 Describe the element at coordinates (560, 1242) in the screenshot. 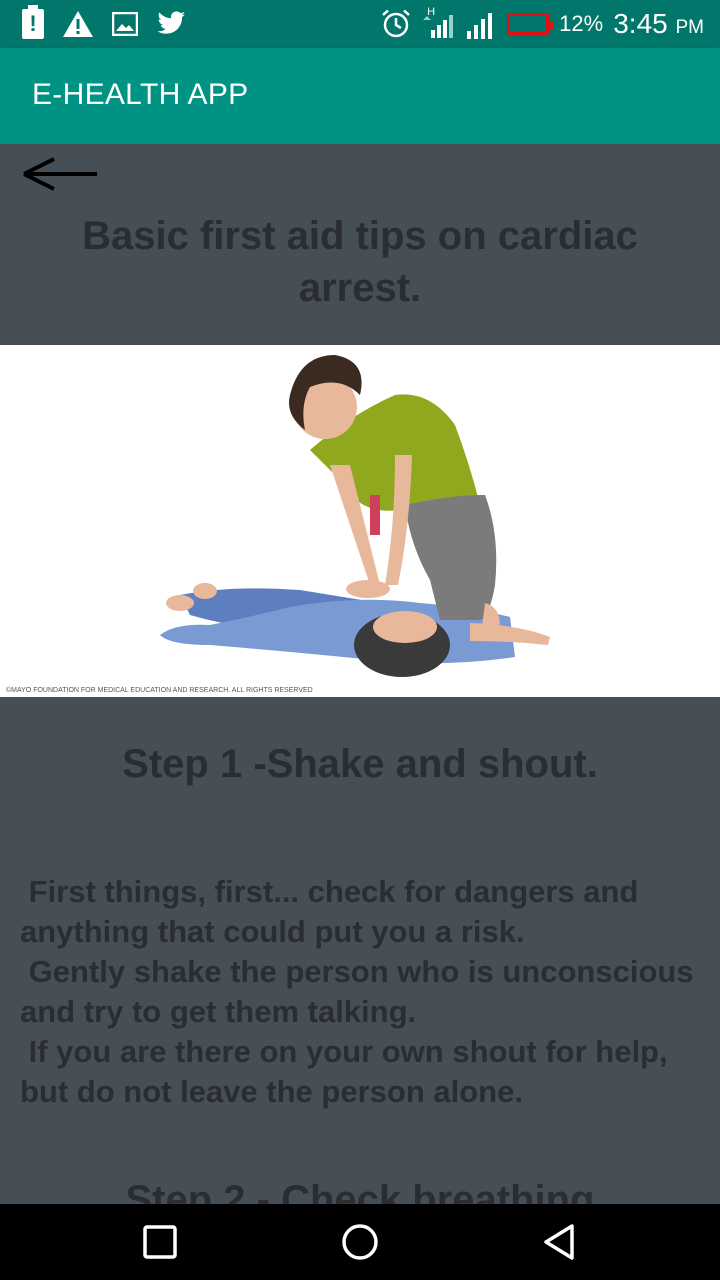

I see `back-icon` at that location.